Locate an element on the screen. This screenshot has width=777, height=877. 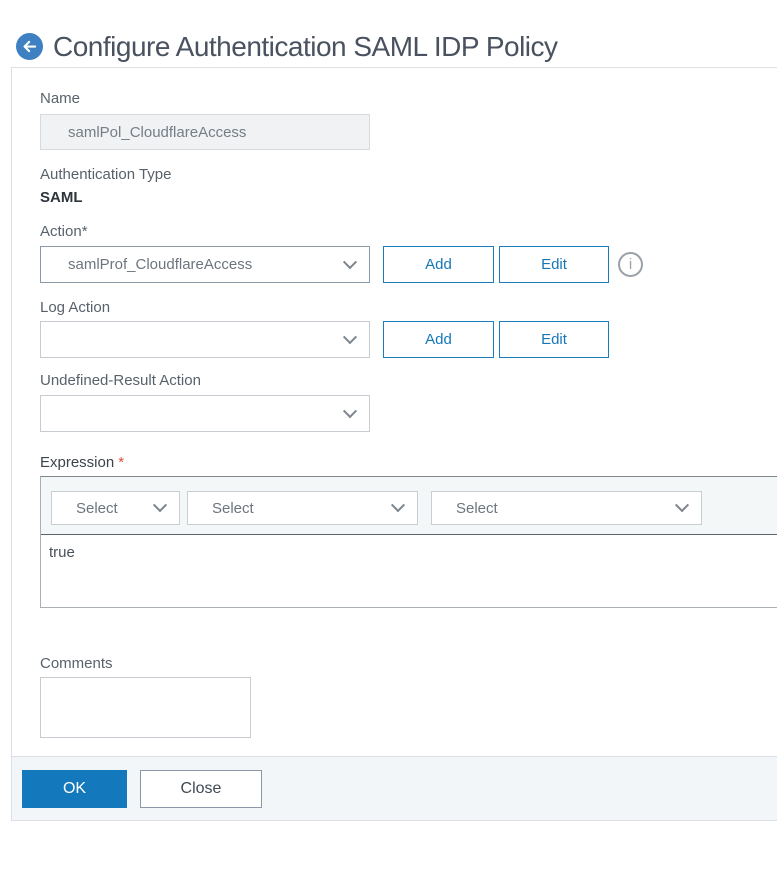
action-row: samlProf_CloudflareAccess Add Edit i is located at coordinates (408, 264).